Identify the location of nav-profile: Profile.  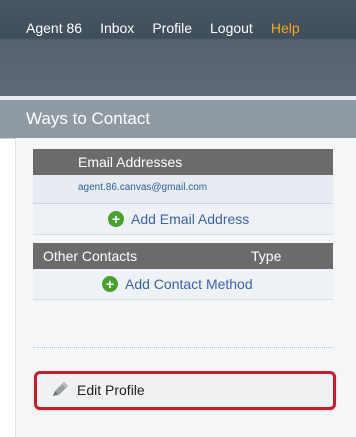
(172, 28).